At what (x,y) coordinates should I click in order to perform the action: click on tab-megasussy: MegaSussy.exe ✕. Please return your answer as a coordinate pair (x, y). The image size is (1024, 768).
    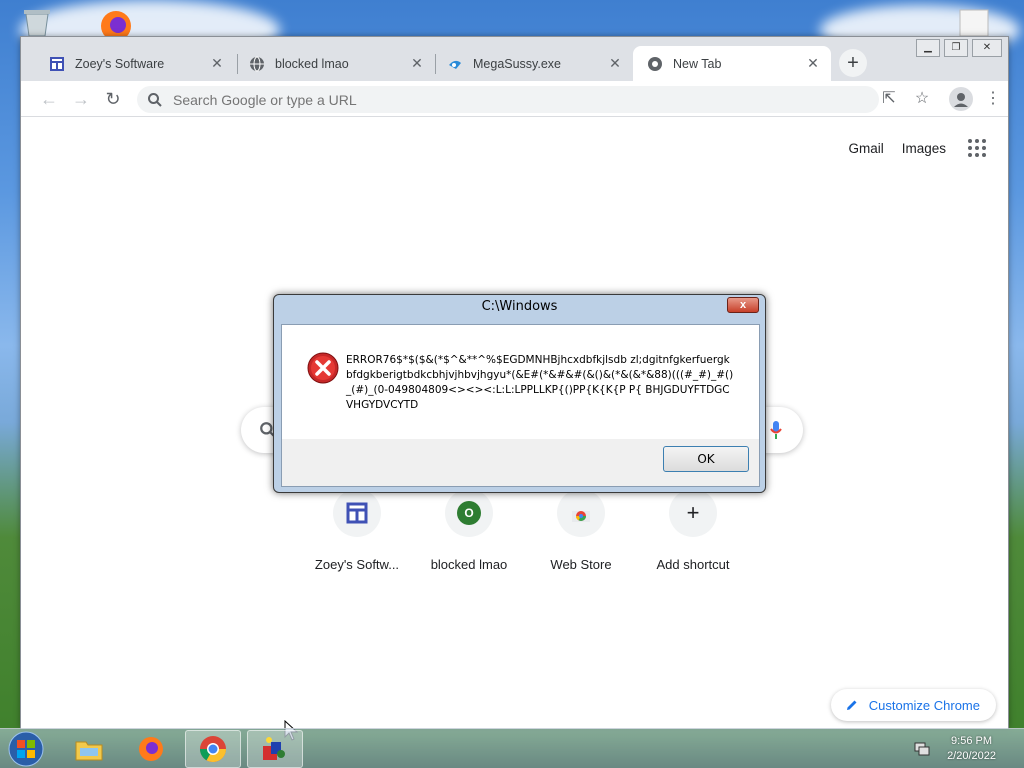
    Looking at the image, I should click on (533, 63).